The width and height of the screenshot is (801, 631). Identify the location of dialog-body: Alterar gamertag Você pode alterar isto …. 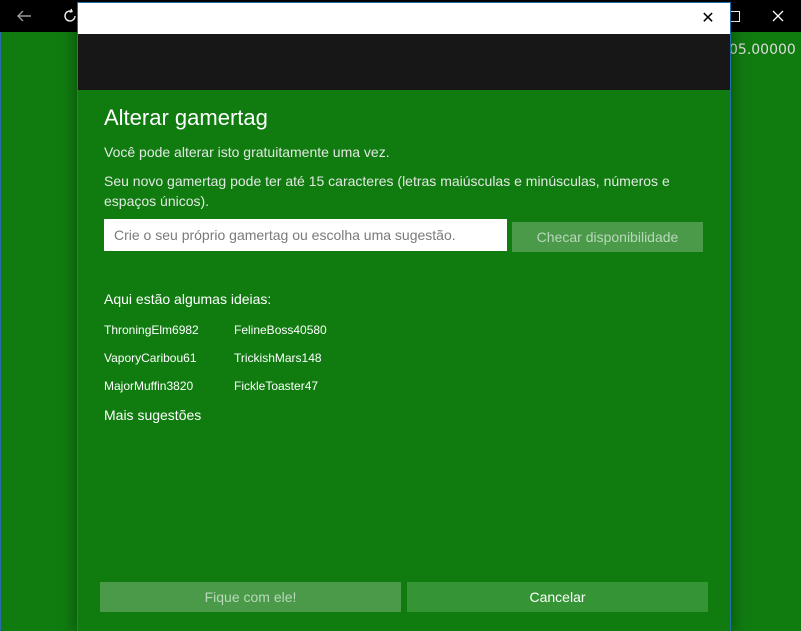
(404, 157).